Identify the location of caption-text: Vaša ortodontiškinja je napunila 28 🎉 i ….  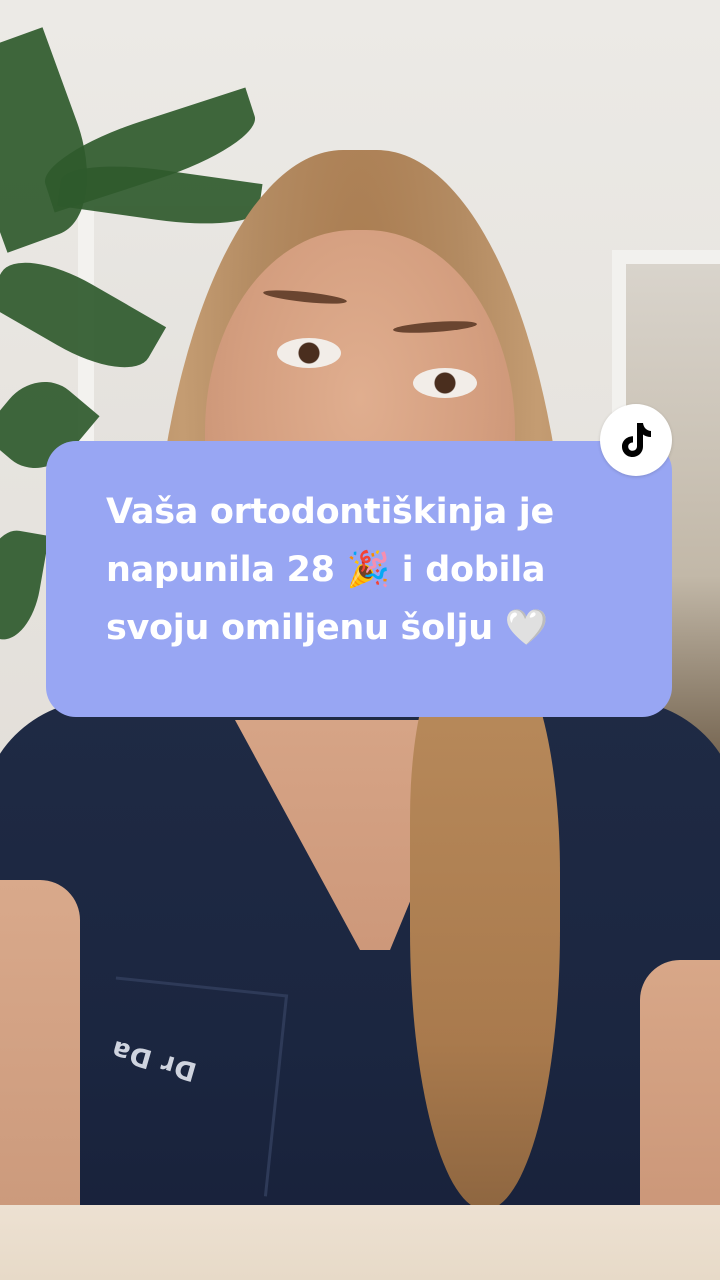
(359, 570).